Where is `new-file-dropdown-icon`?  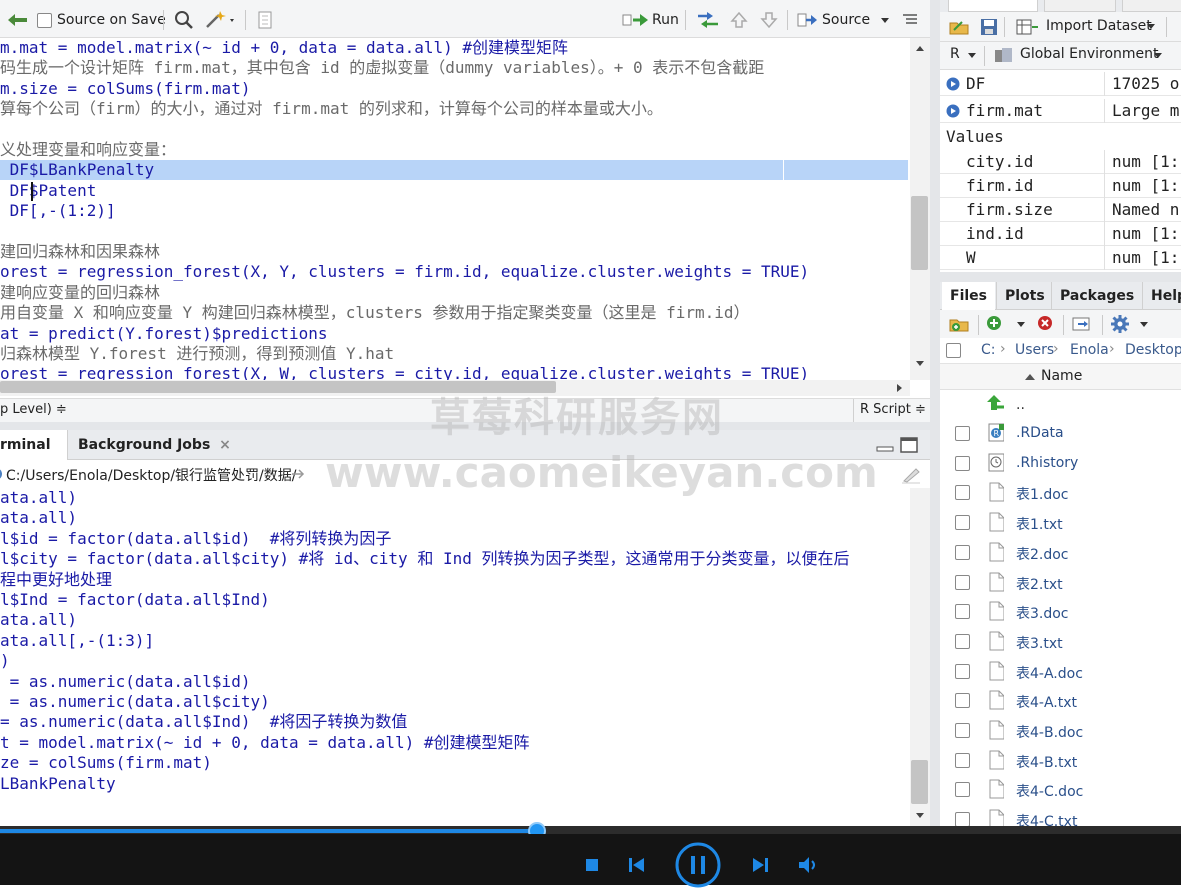 new-file-dropdown-icon is located at coordinates (1021, 325).